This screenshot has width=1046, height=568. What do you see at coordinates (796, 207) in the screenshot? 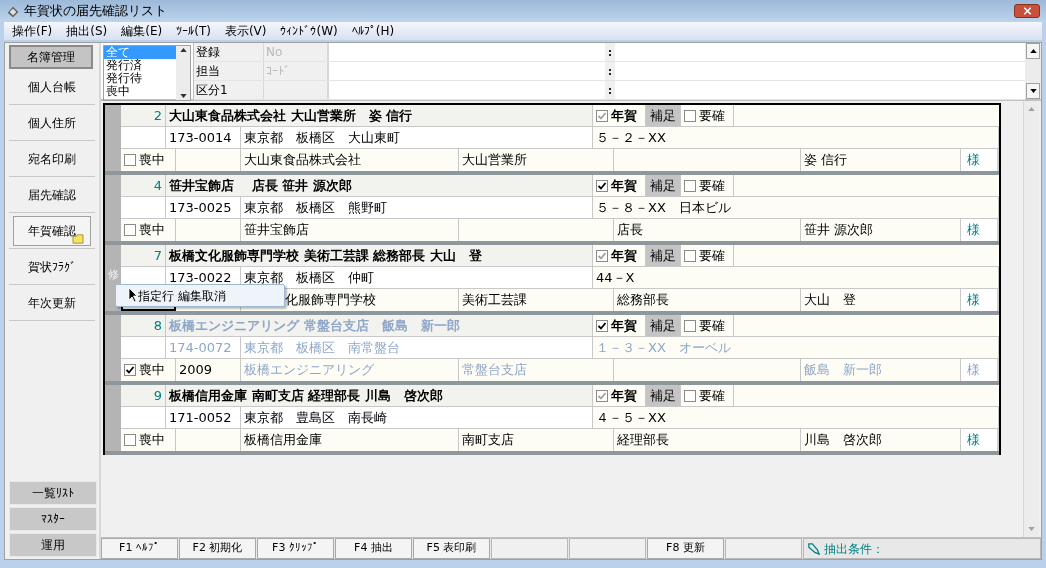
I see `street-number: ５－８－XX 日本ビル` at bounding box center [796, 207].